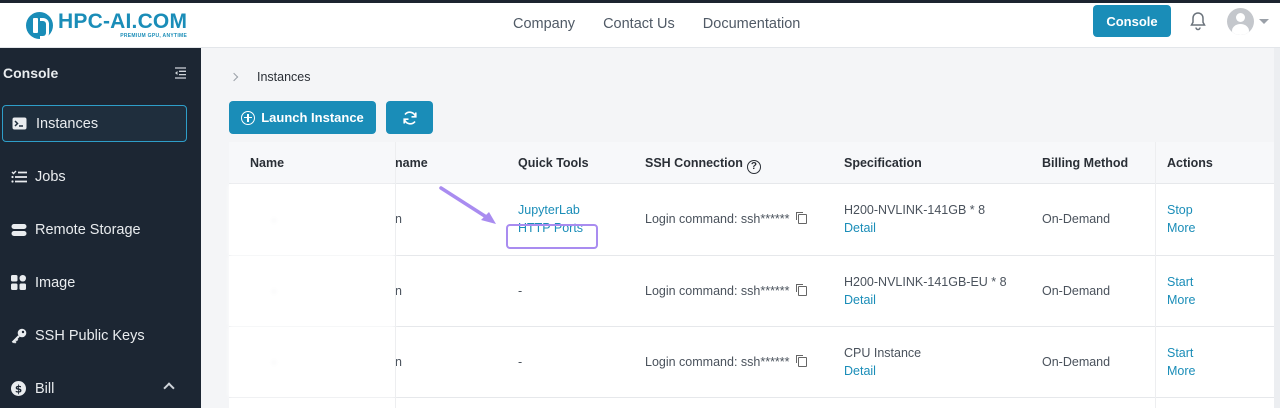 The image size is (1280, 408). I want to click on terminal-icon, so click(19, 123).